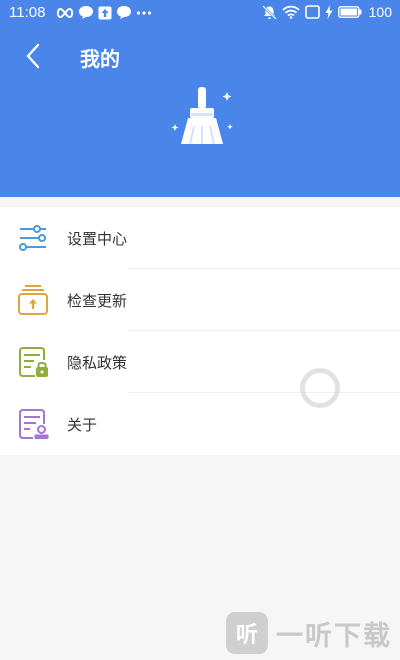  I want to click on loading-spinner, so click(320, 388).